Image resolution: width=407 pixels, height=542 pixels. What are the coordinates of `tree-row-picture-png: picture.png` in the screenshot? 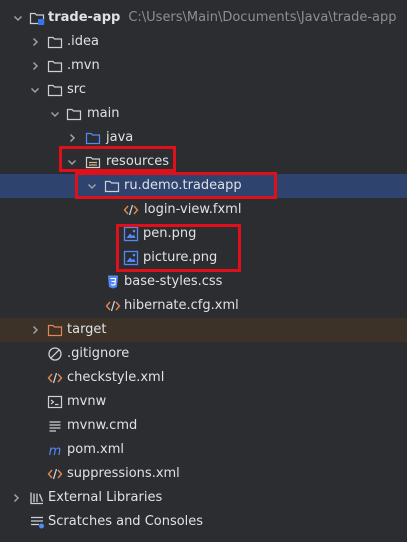 It's located at (203, 258).